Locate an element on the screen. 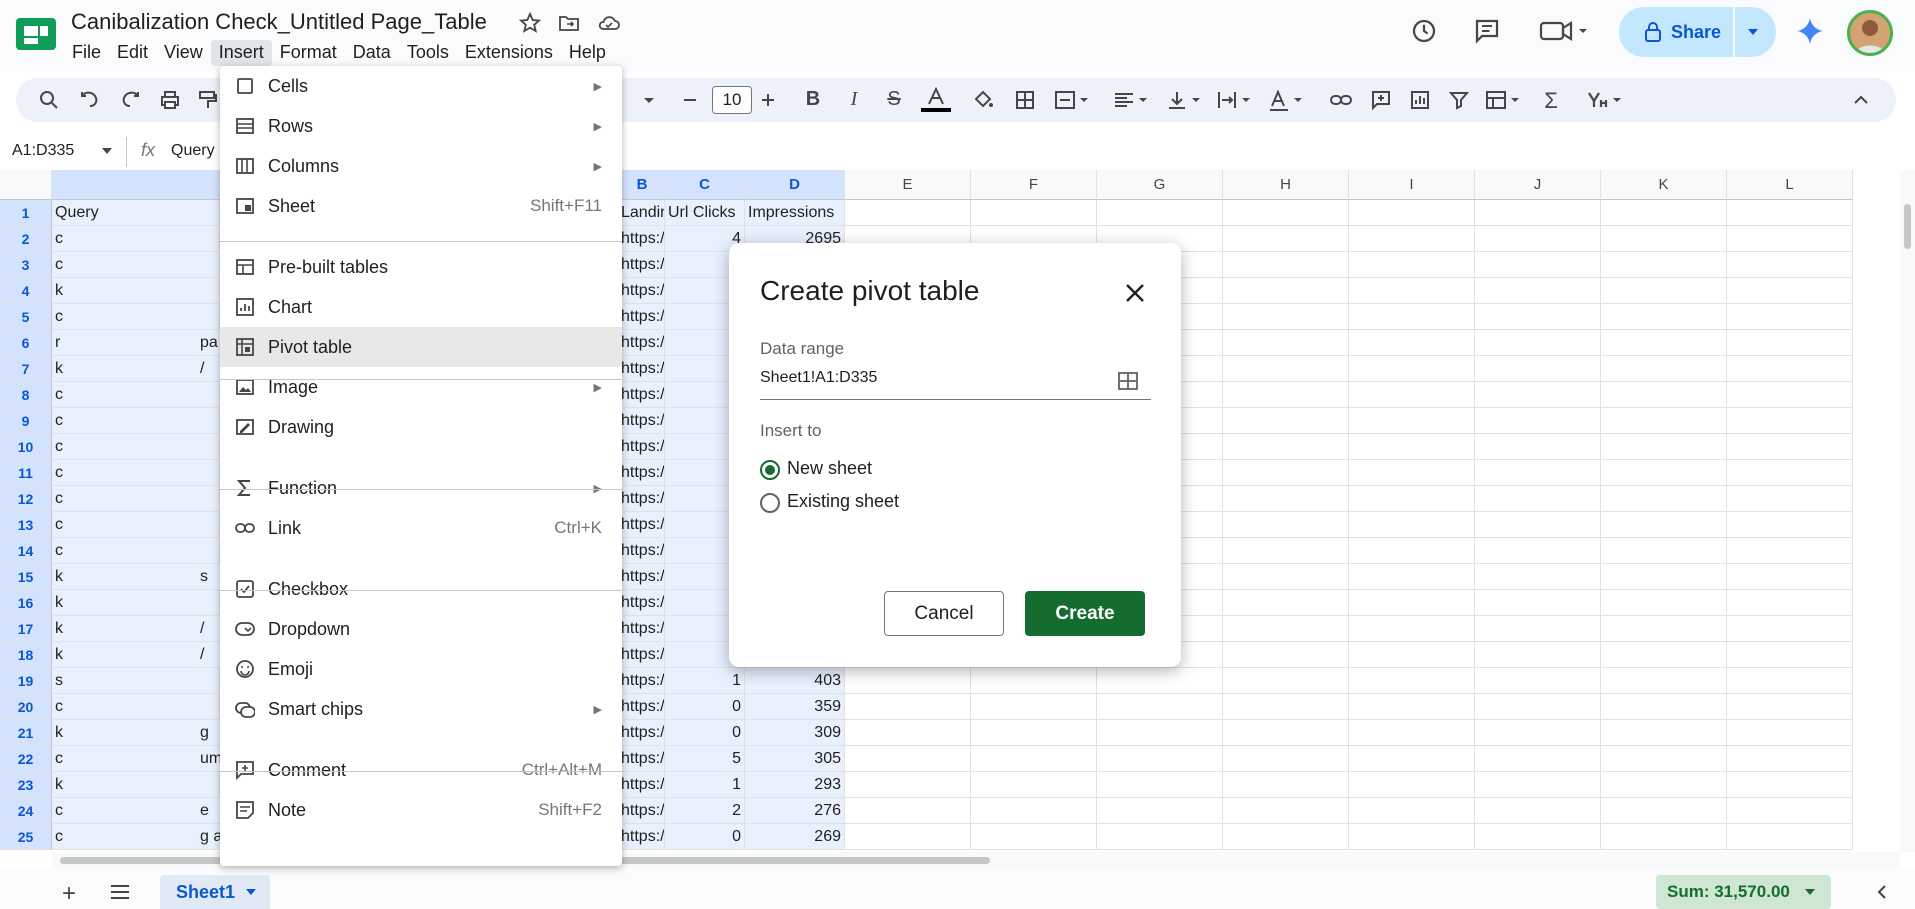 The width and height of the screenshot is (1915, 909). sum-badge: Sum: 31,570.00 is located at coordinates (1743, 892).